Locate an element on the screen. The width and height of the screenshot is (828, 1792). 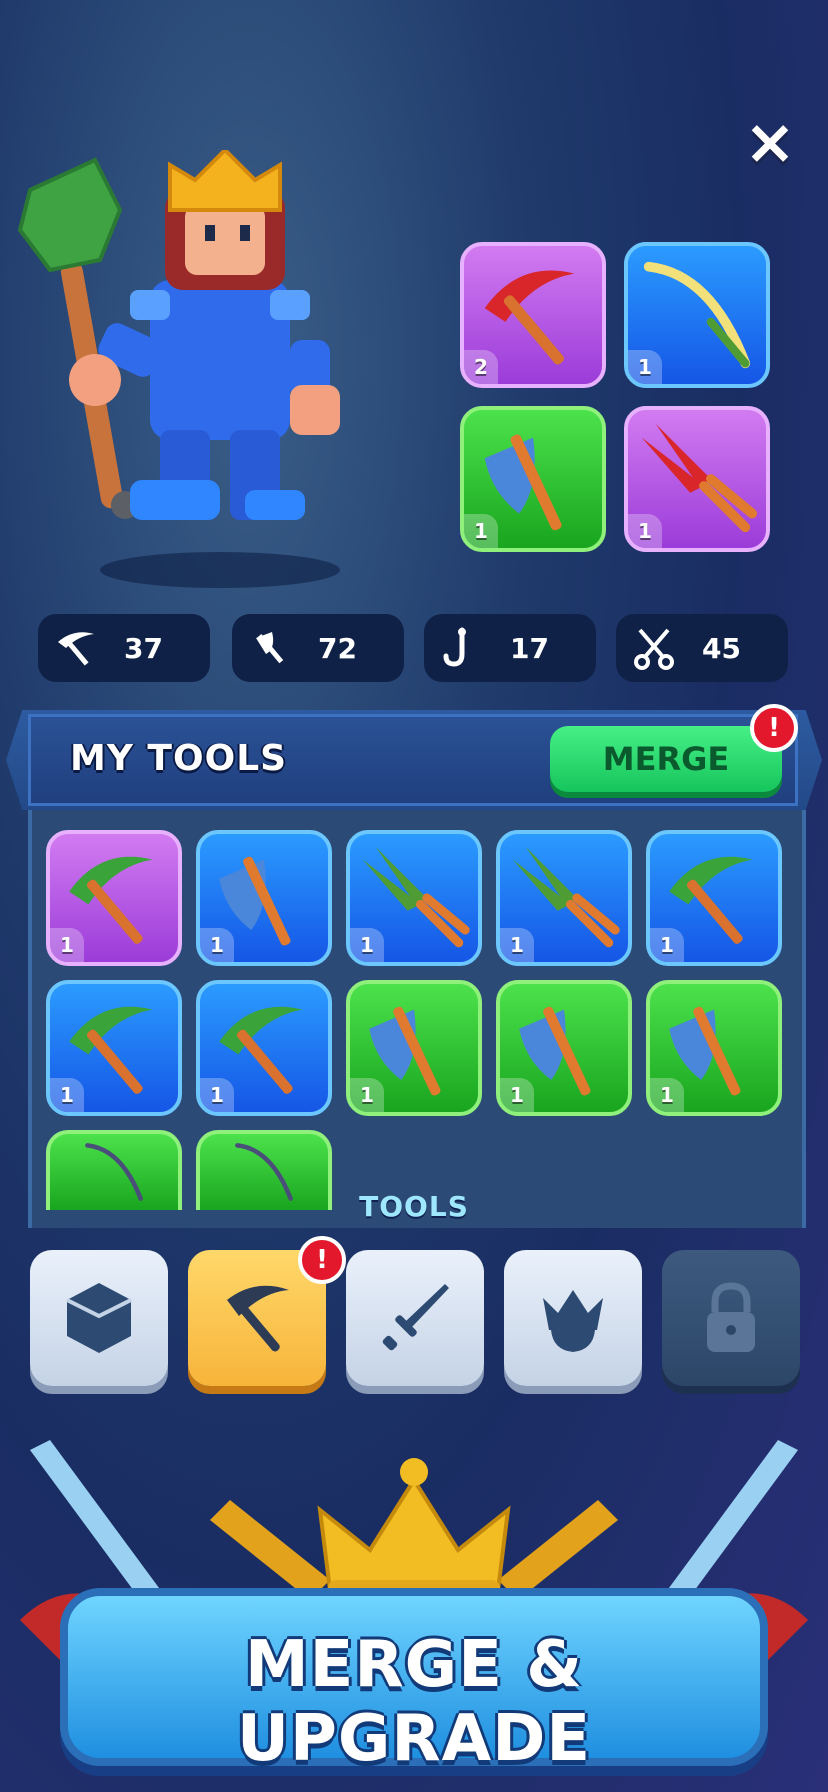
category-locked is located at coordinates (731, 1318).